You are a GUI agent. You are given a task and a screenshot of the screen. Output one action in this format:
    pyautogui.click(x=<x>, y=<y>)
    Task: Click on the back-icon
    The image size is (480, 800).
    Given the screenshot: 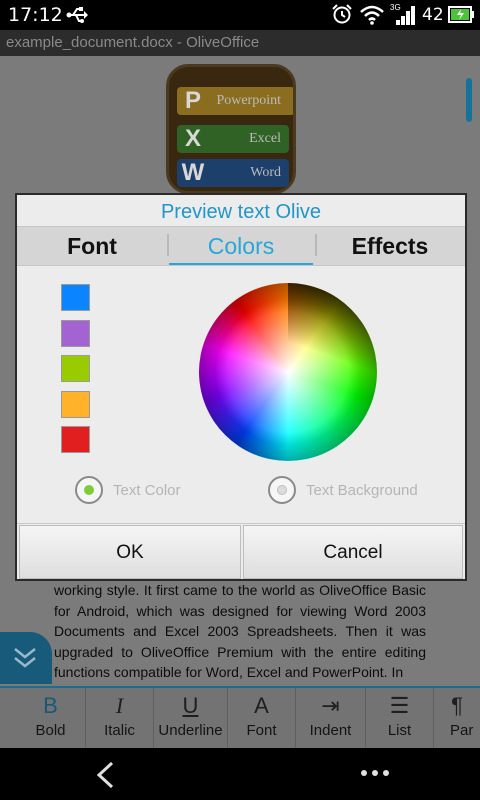 What is the action you would take?
    pyautogui.click(x=105, y=775)
    